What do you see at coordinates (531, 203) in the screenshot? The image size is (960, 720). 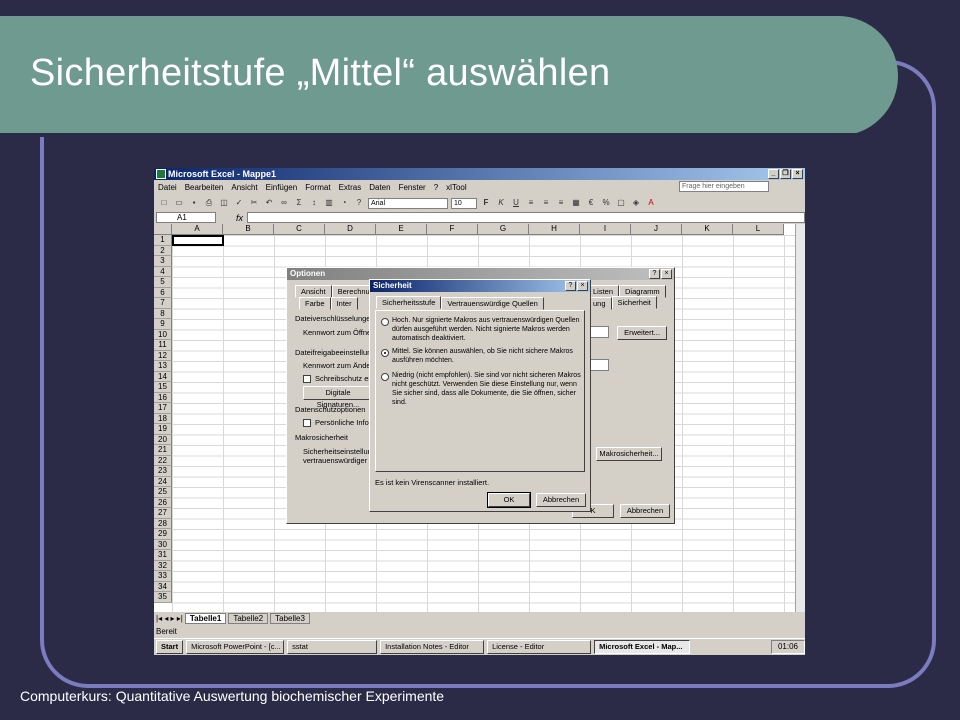 I see `align-left-icon: ≡` at bounding box center [531, 203].